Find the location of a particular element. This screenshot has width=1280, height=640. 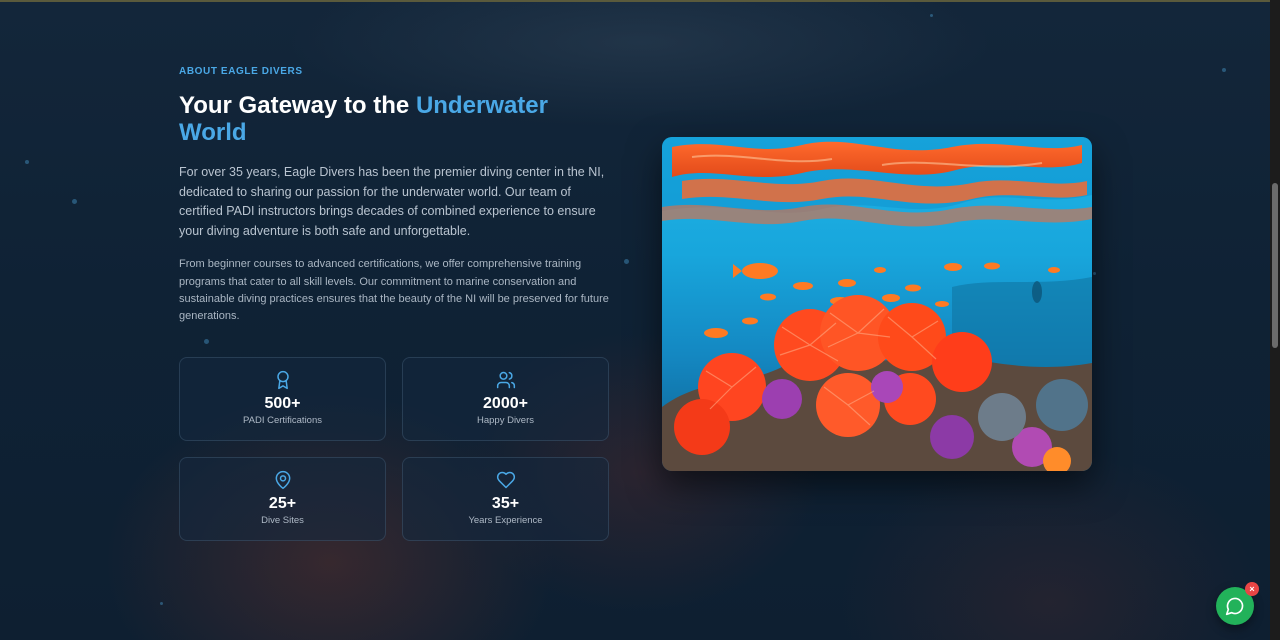

section-title: Your Gateway to the Underwater World is located at coordinates (394, 119).